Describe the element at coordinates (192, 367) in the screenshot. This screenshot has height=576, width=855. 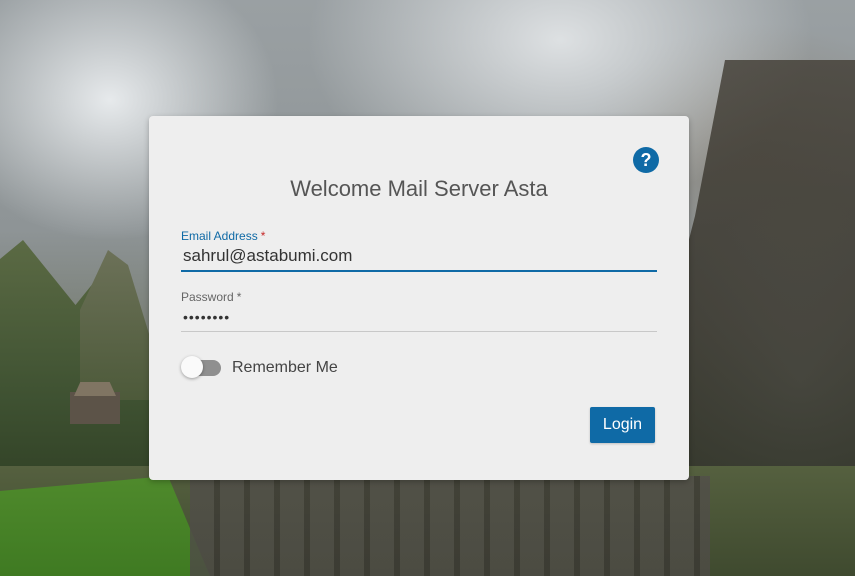
I see `toggle-knob` at that location.